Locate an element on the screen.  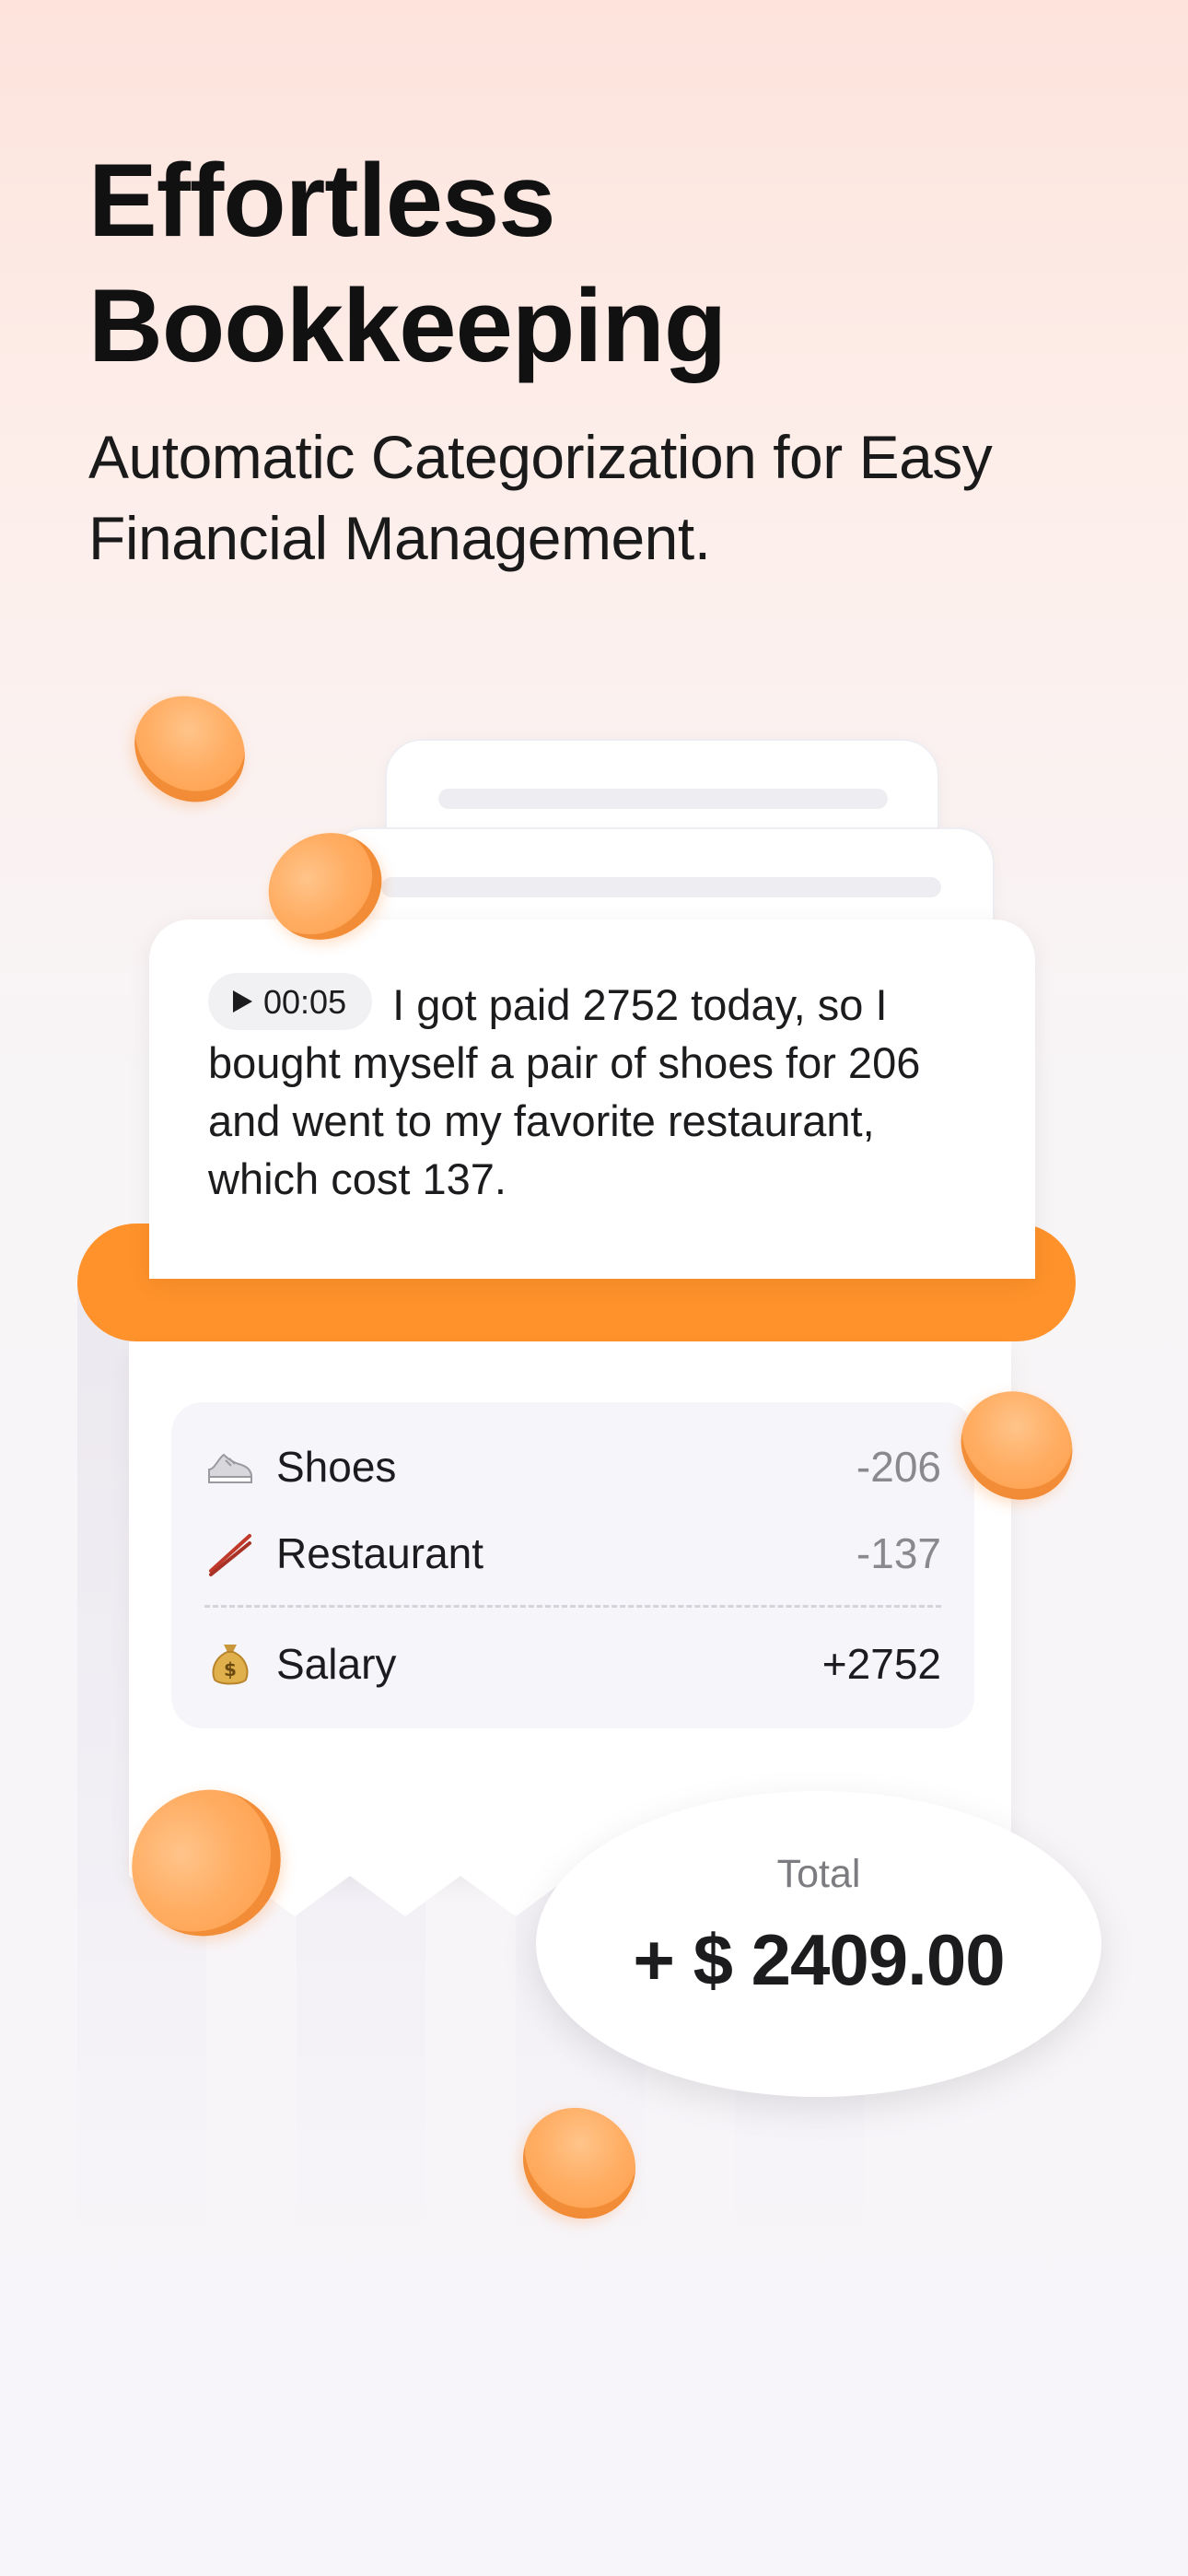
voice-play-button: 00:05 is located at coordinates (290, 1001).